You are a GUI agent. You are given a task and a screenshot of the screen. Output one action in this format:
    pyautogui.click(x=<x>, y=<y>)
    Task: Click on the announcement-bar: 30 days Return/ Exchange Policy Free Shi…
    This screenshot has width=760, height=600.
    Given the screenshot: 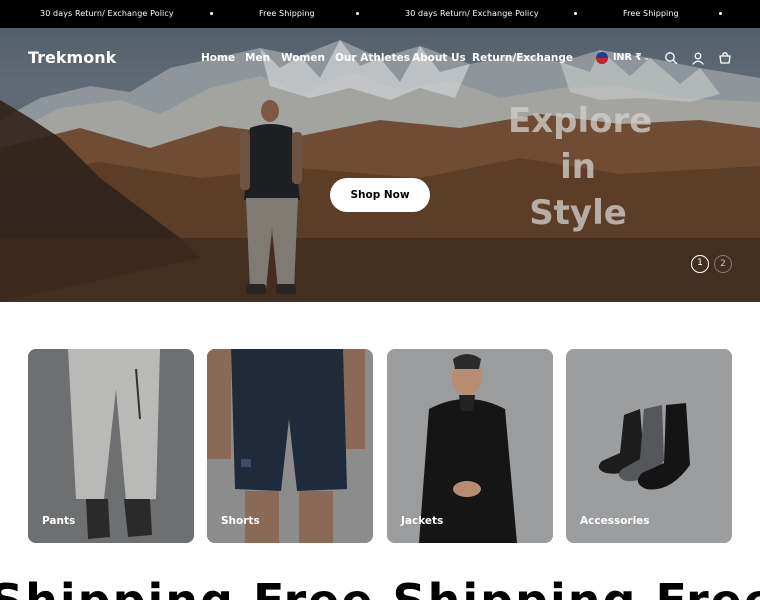 What is the action you would take?
    pyautogui.click(x=380, y=14)
    